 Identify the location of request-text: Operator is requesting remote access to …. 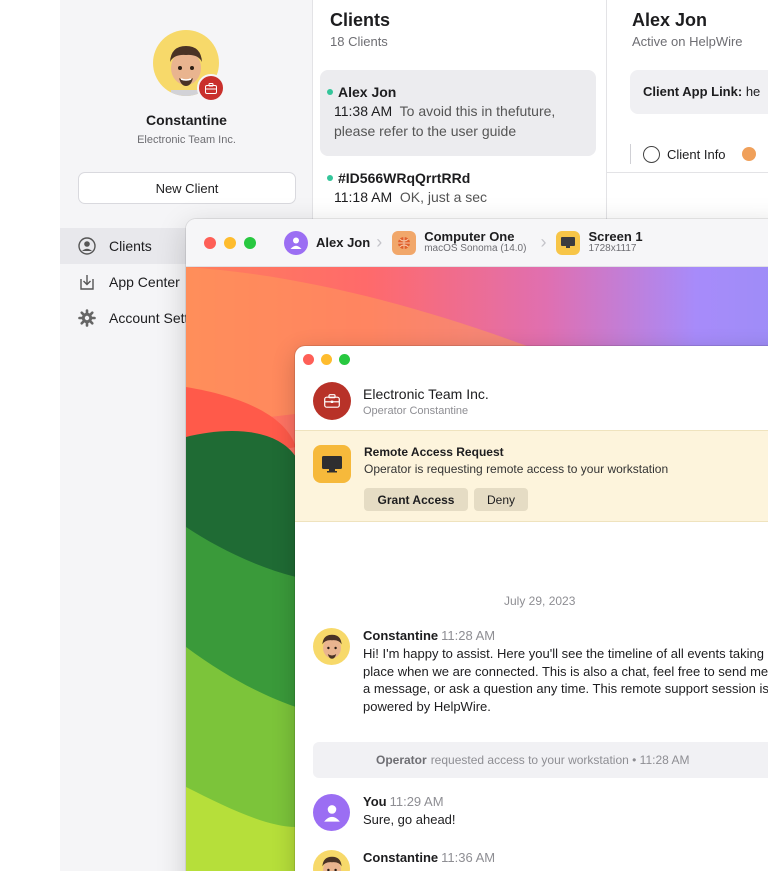
(516, 469).